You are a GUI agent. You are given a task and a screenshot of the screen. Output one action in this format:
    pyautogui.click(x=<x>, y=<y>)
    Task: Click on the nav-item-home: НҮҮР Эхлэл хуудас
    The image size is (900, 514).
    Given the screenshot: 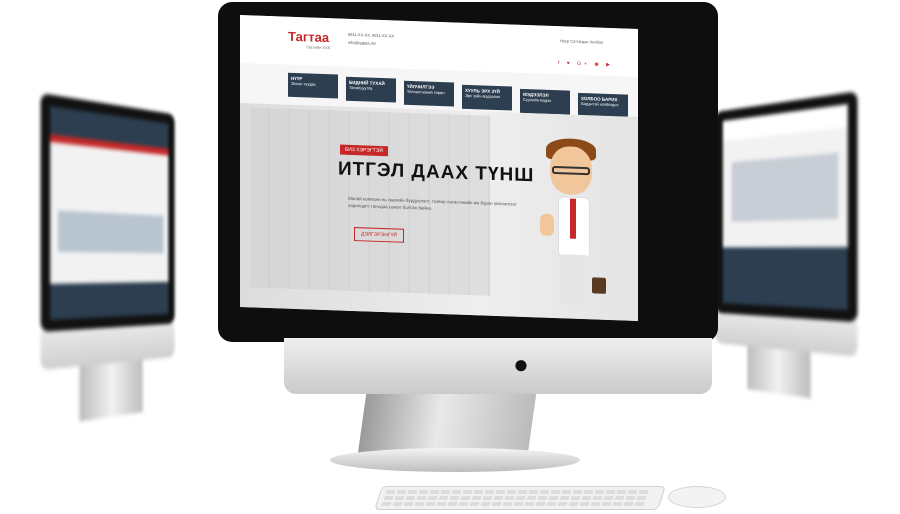 What is the action you would take?
    pyautogui.click(x=313, y=85)
    